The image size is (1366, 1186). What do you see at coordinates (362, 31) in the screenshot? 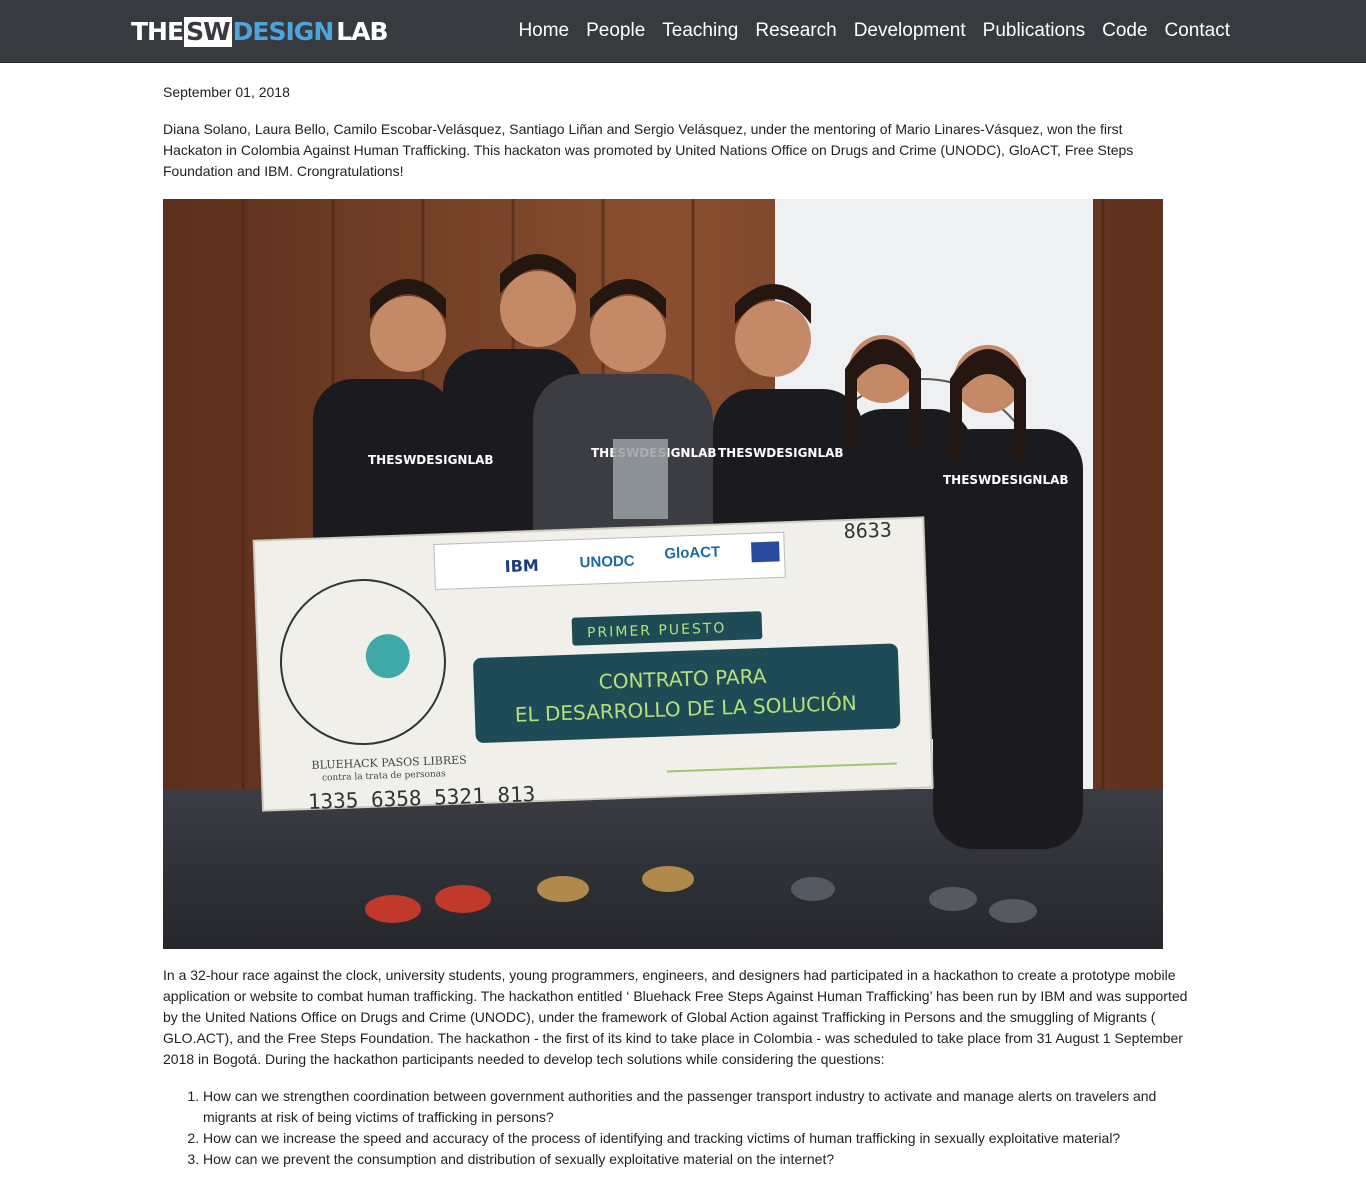
I see `logo-lab: LAB` at bounding box center [362, 31].